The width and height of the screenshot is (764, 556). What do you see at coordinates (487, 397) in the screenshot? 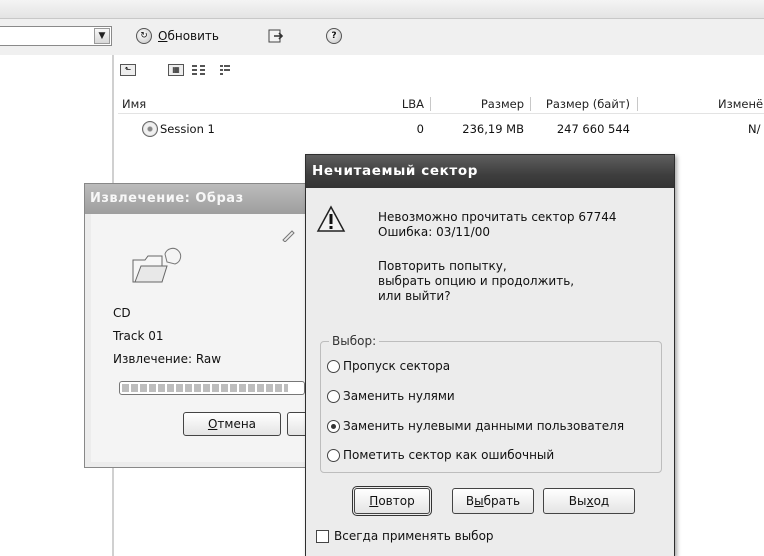
I see `option-replace-zeros: Заменить нулями` at bounding box center [487, 397].